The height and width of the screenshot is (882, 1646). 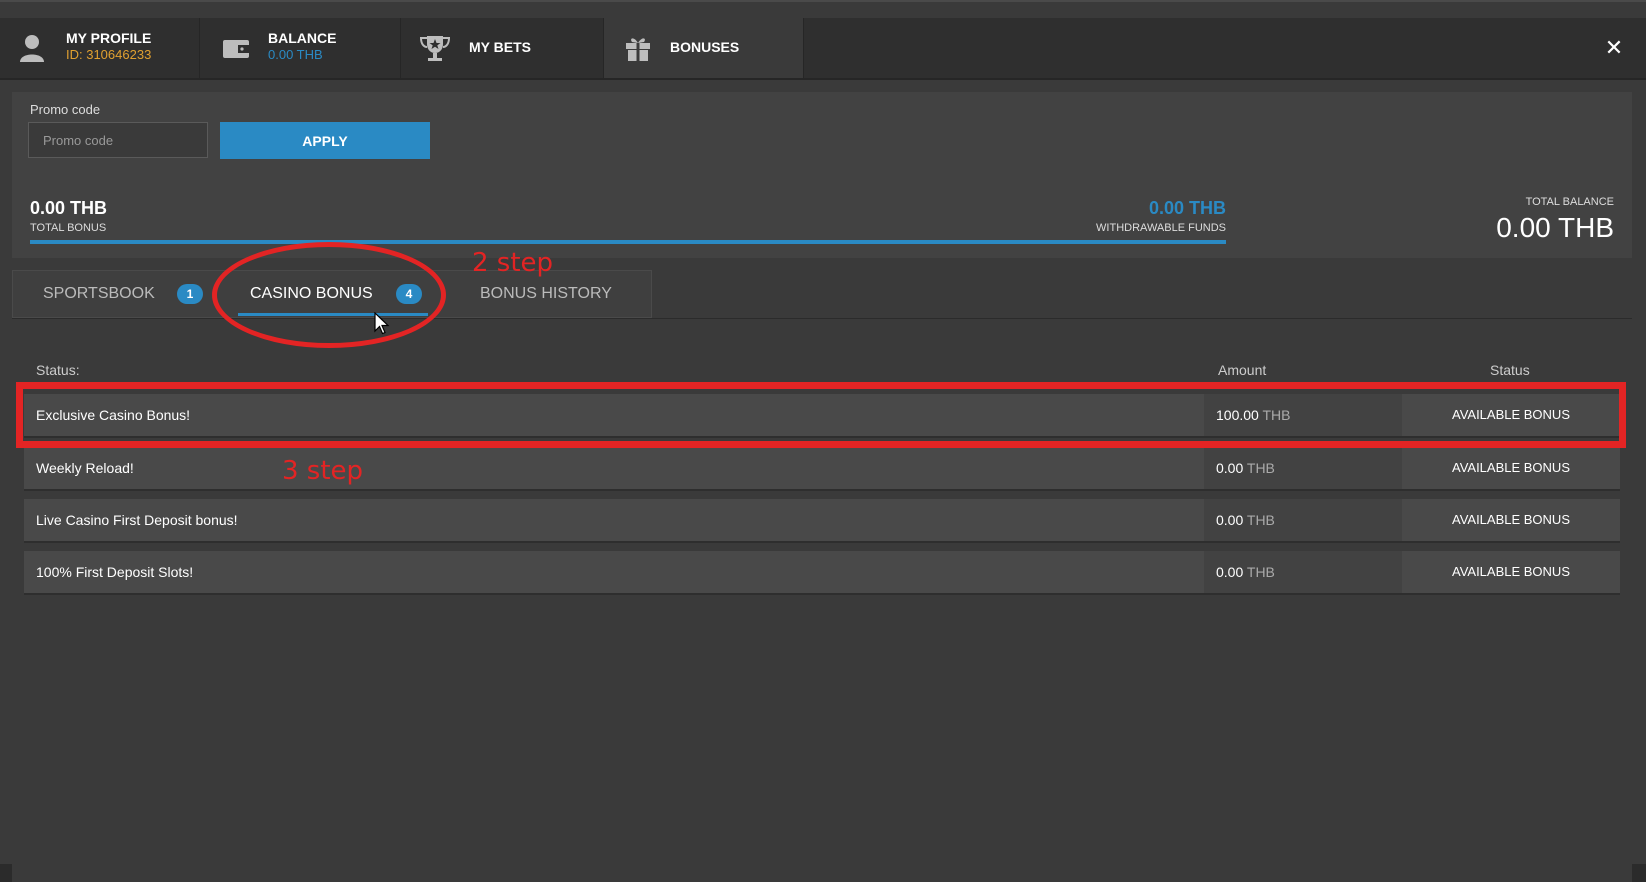 What do you see at coordinates (1614, 48) in the screenshot?
I see `close-icon: ✕` at bounding box center [1614, 48].